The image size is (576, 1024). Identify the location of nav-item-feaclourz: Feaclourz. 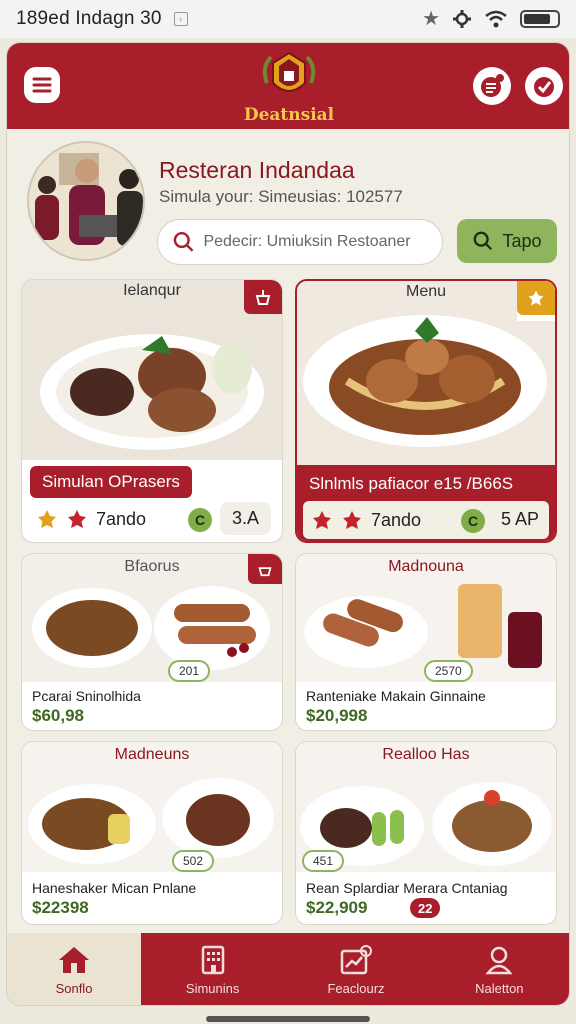
(356, 969).